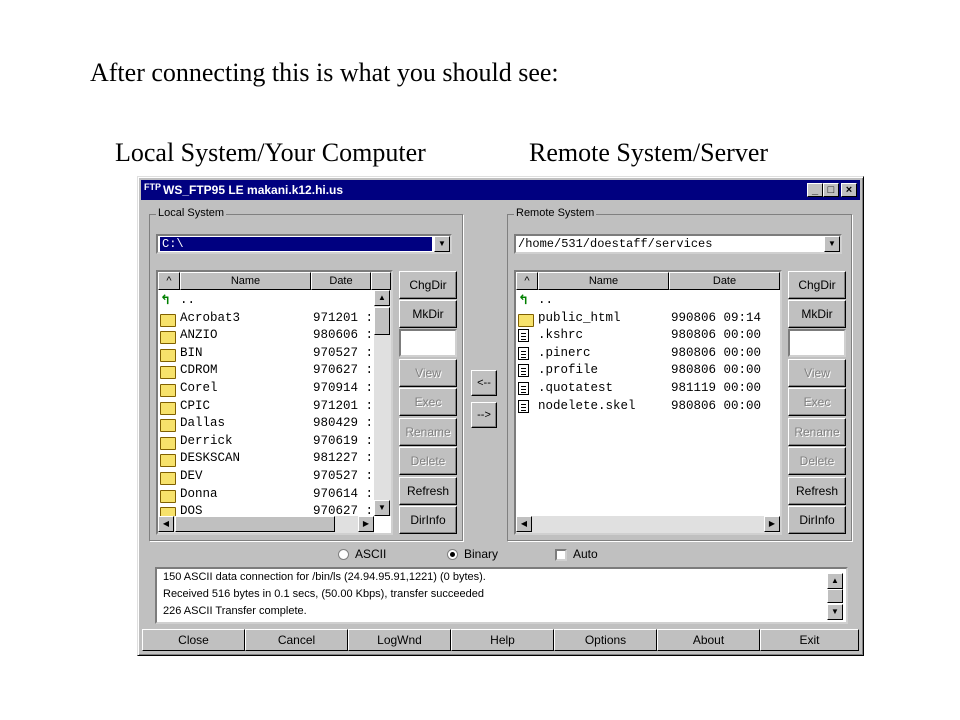 This screenshot has height=720, width=960. Describe the element at coordinates (527, 281) in the screenshot. I see `remote-sort-header: ^` at that location.